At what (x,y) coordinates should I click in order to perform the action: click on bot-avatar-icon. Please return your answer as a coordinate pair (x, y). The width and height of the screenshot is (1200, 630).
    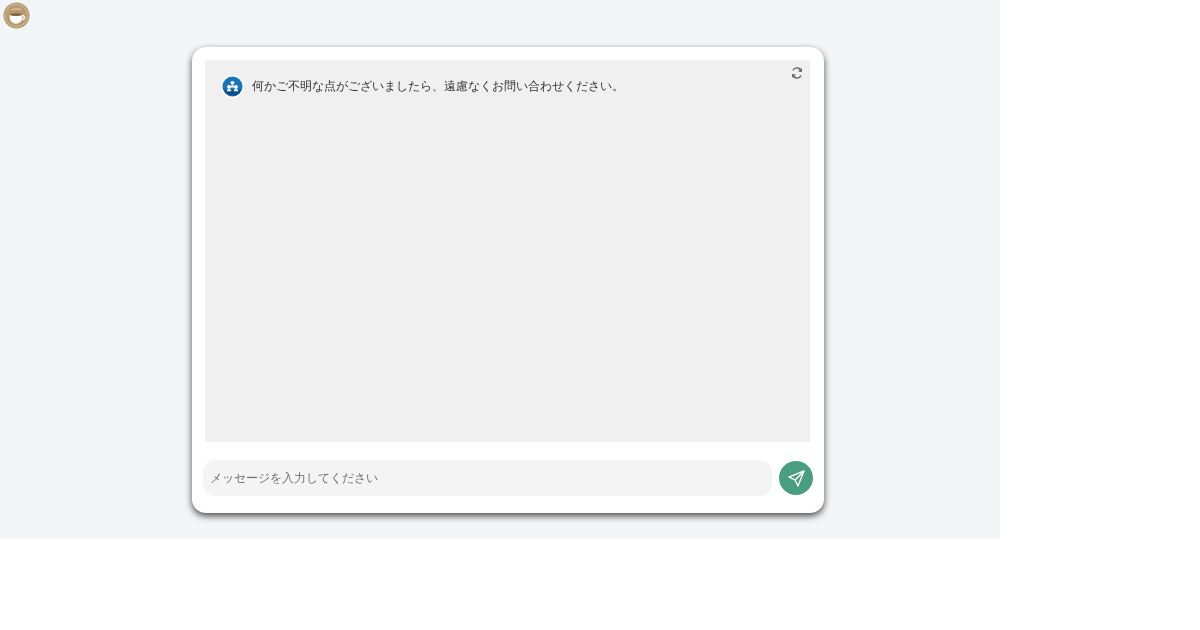
    Looking at the image, I should click on (232, 86).